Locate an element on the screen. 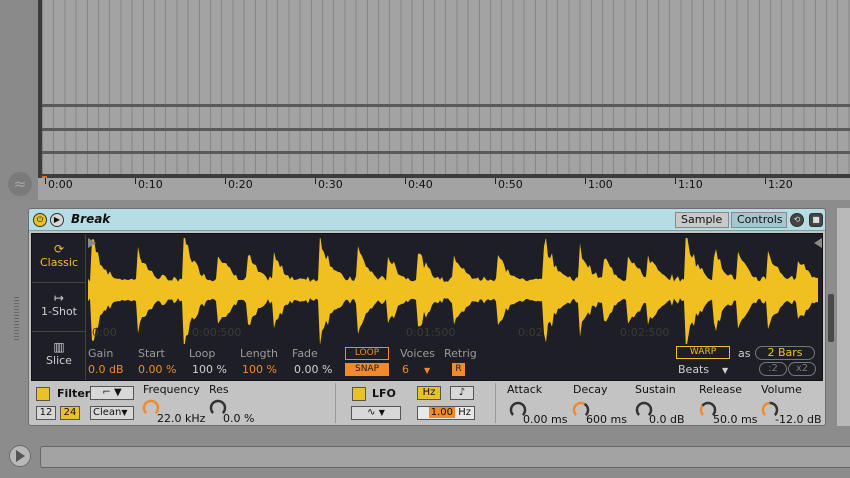 The image size is (850, 478). loop-label: Loop is located at coordinates (202, 353).